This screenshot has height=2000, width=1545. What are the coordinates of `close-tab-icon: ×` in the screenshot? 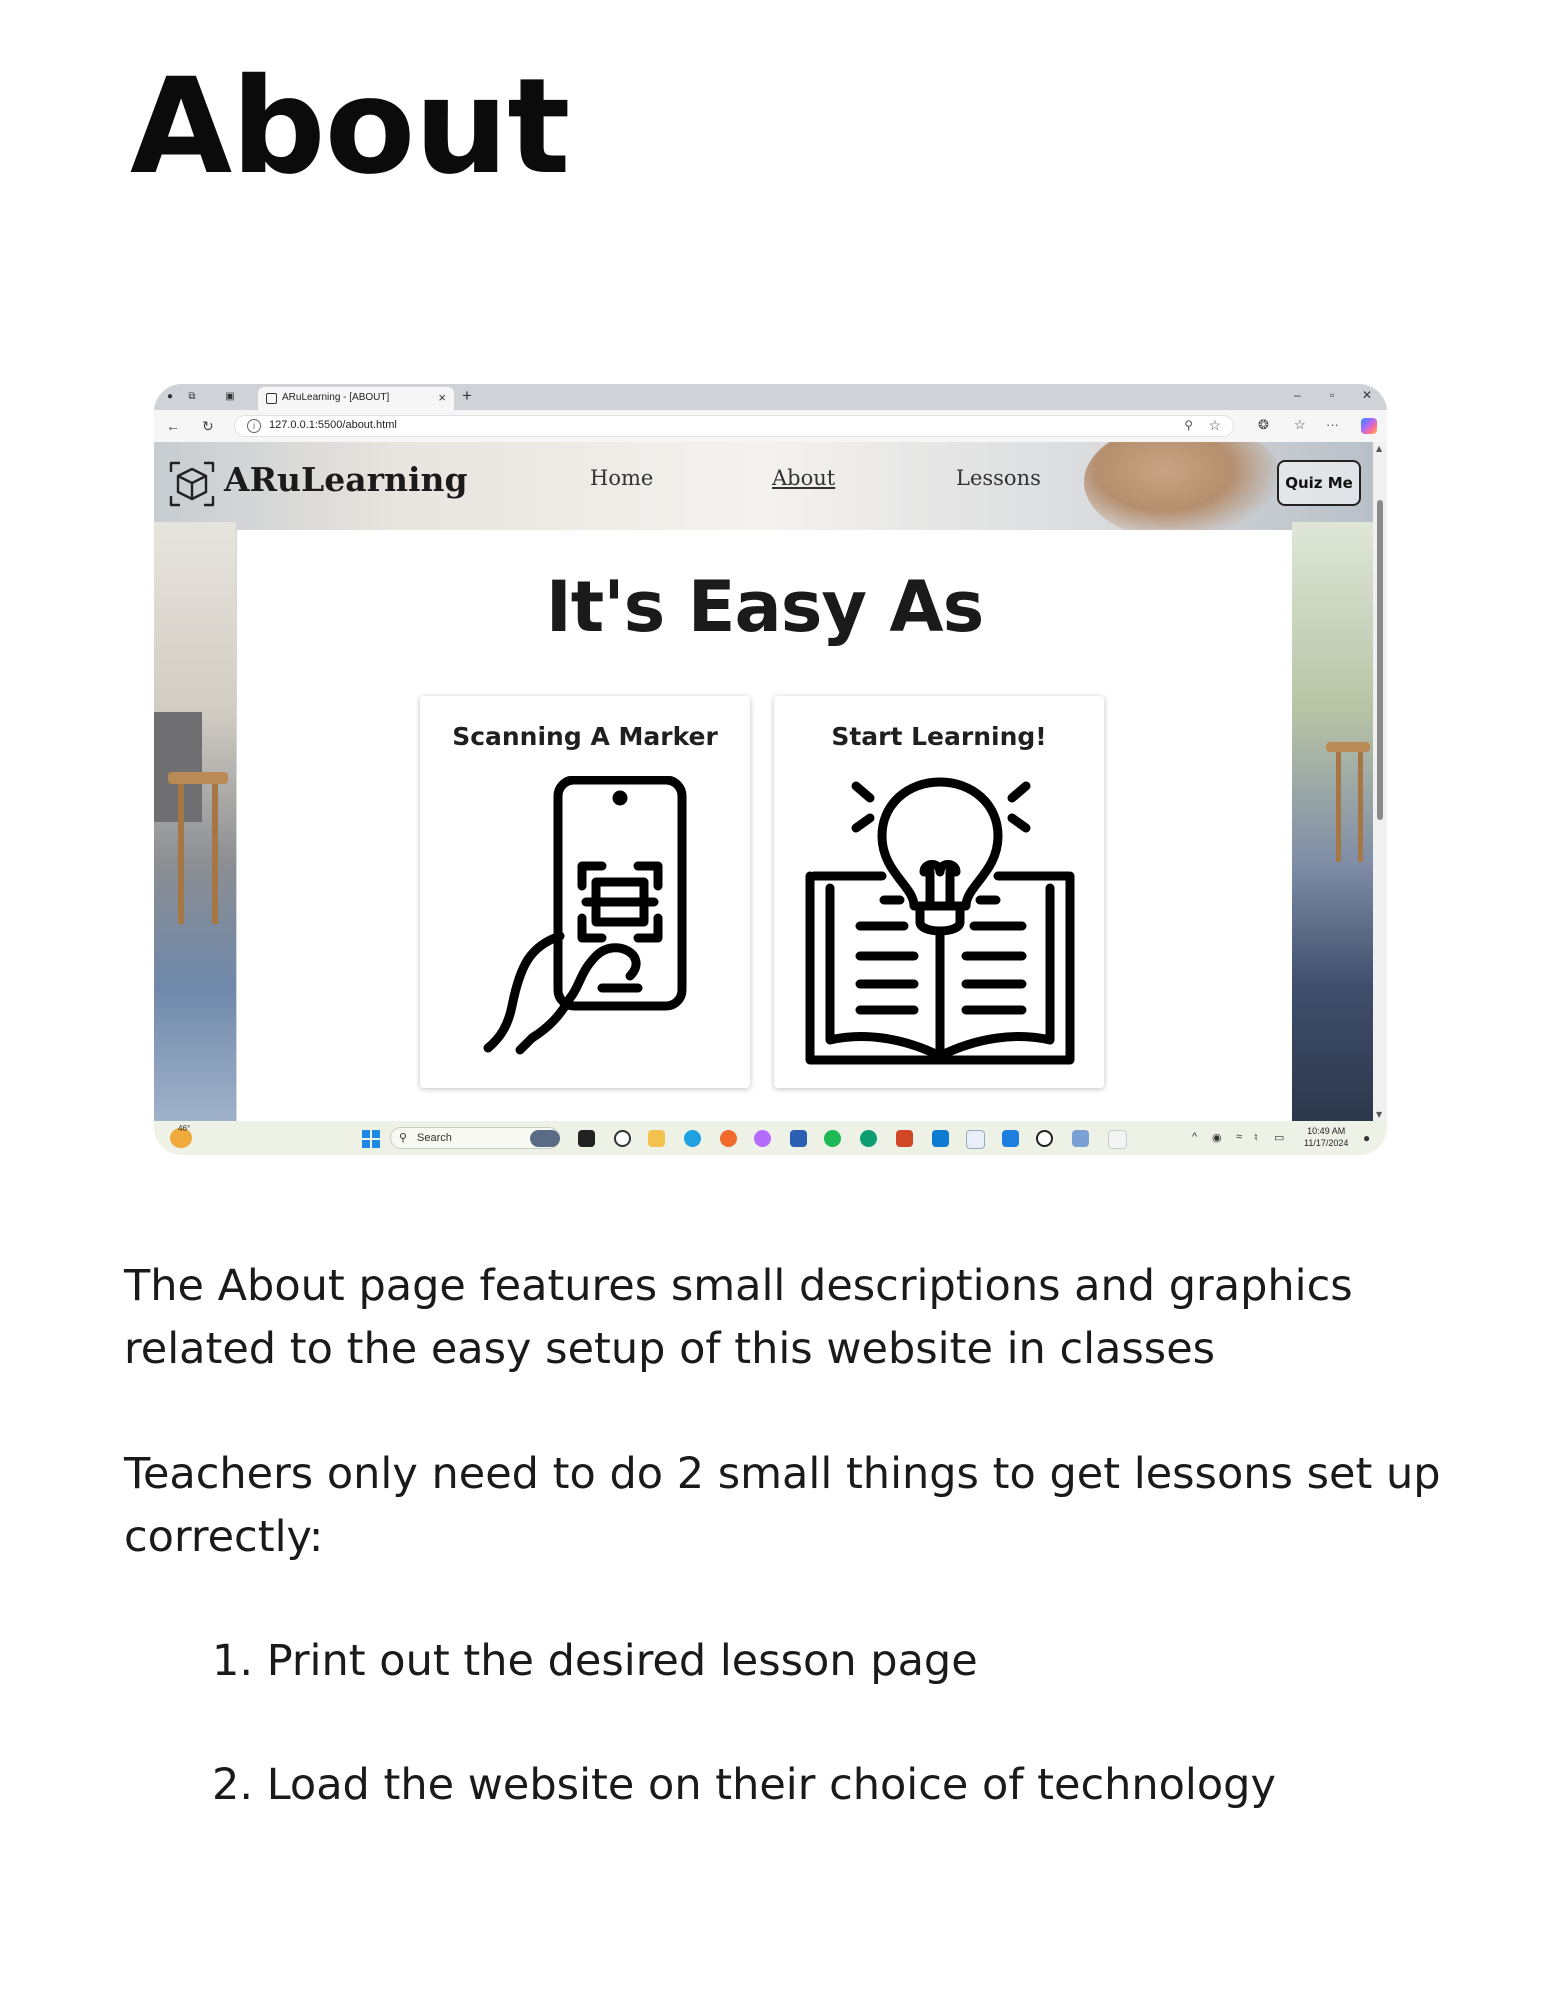 It's located at (442, 397).